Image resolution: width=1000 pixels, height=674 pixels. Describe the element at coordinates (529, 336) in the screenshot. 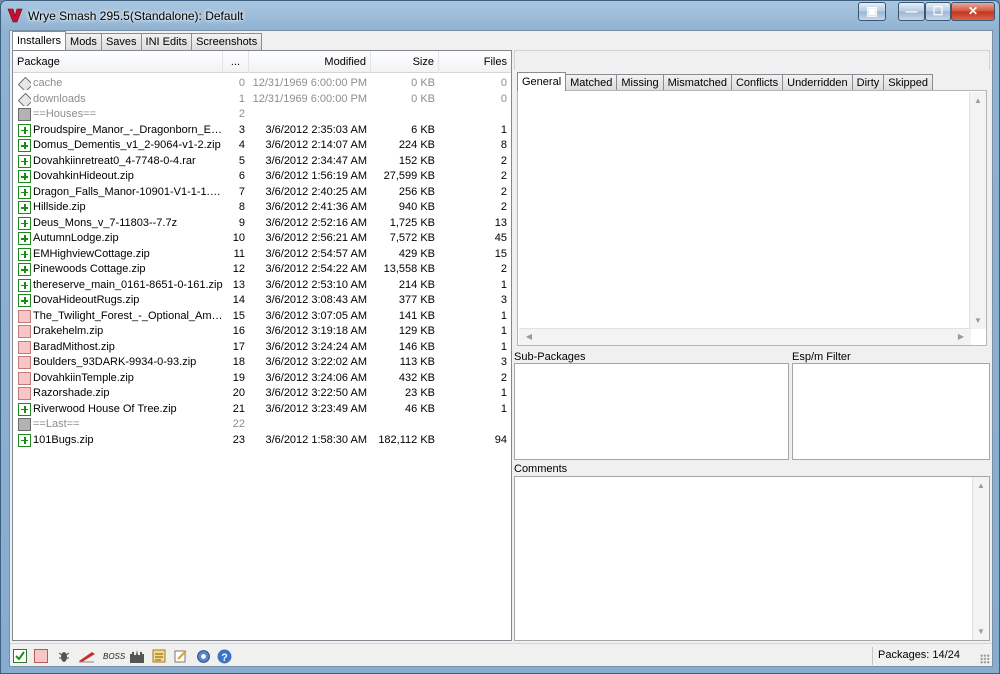

I see `scroll-left-icon: ◀` at that location.